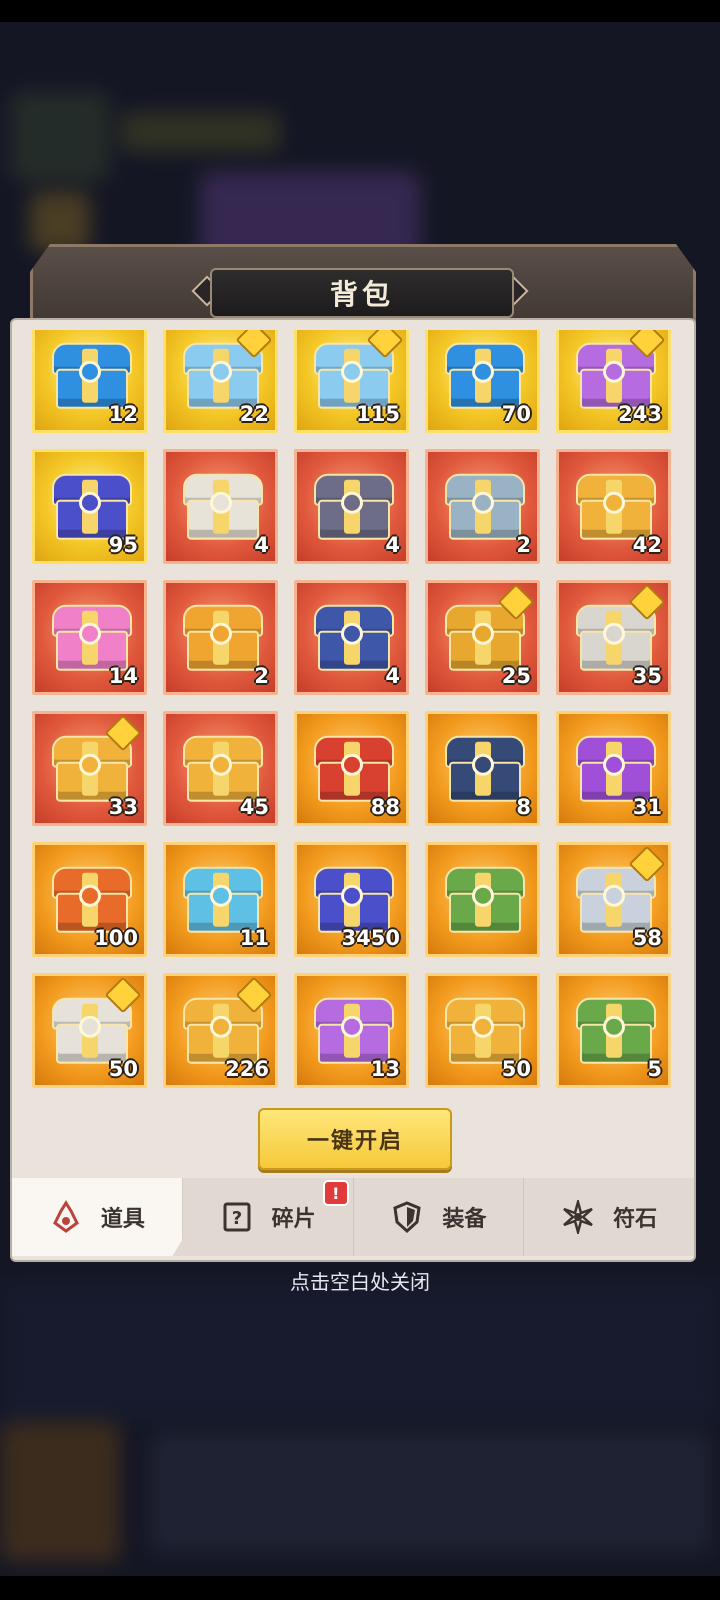  Describe the element at coordinates (123, 676) in the screenshot. I see `item-count: 14` at that location.